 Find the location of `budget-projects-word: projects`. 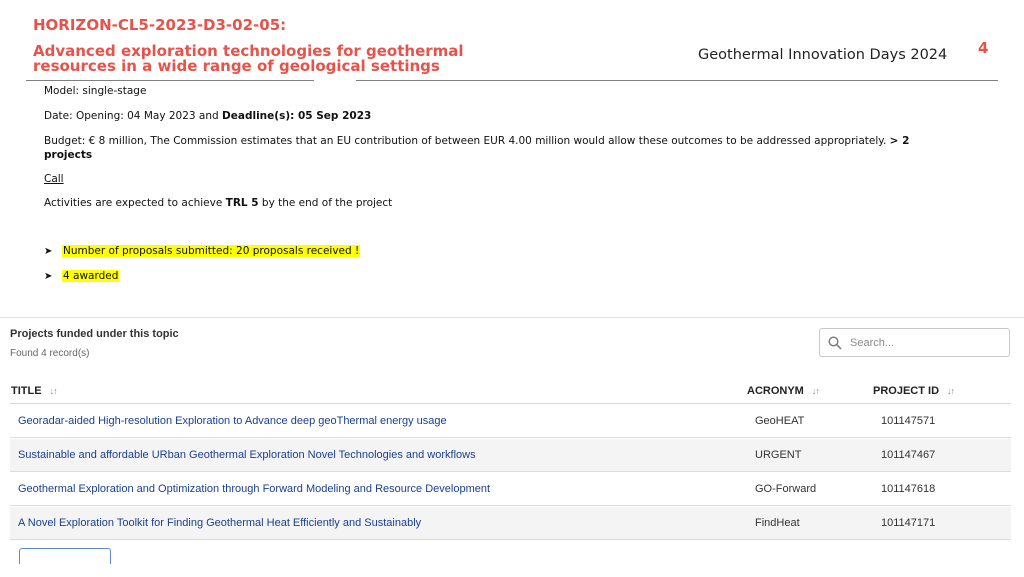

budget-projects-word: projects is located at coordinates (68, 155).